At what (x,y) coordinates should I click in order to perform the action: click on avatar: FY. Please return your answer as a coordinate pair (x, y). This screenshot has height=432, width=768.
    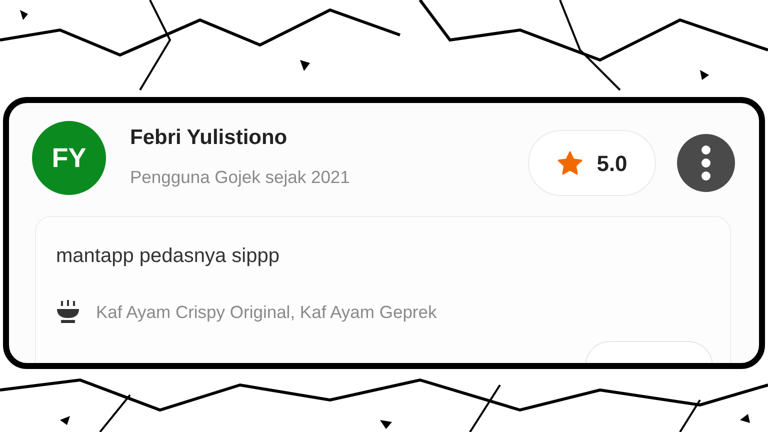
    Looking at the image, I should click on (69, 158).